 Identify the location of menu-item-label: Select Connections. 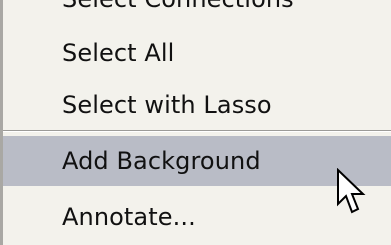
(178, 6).